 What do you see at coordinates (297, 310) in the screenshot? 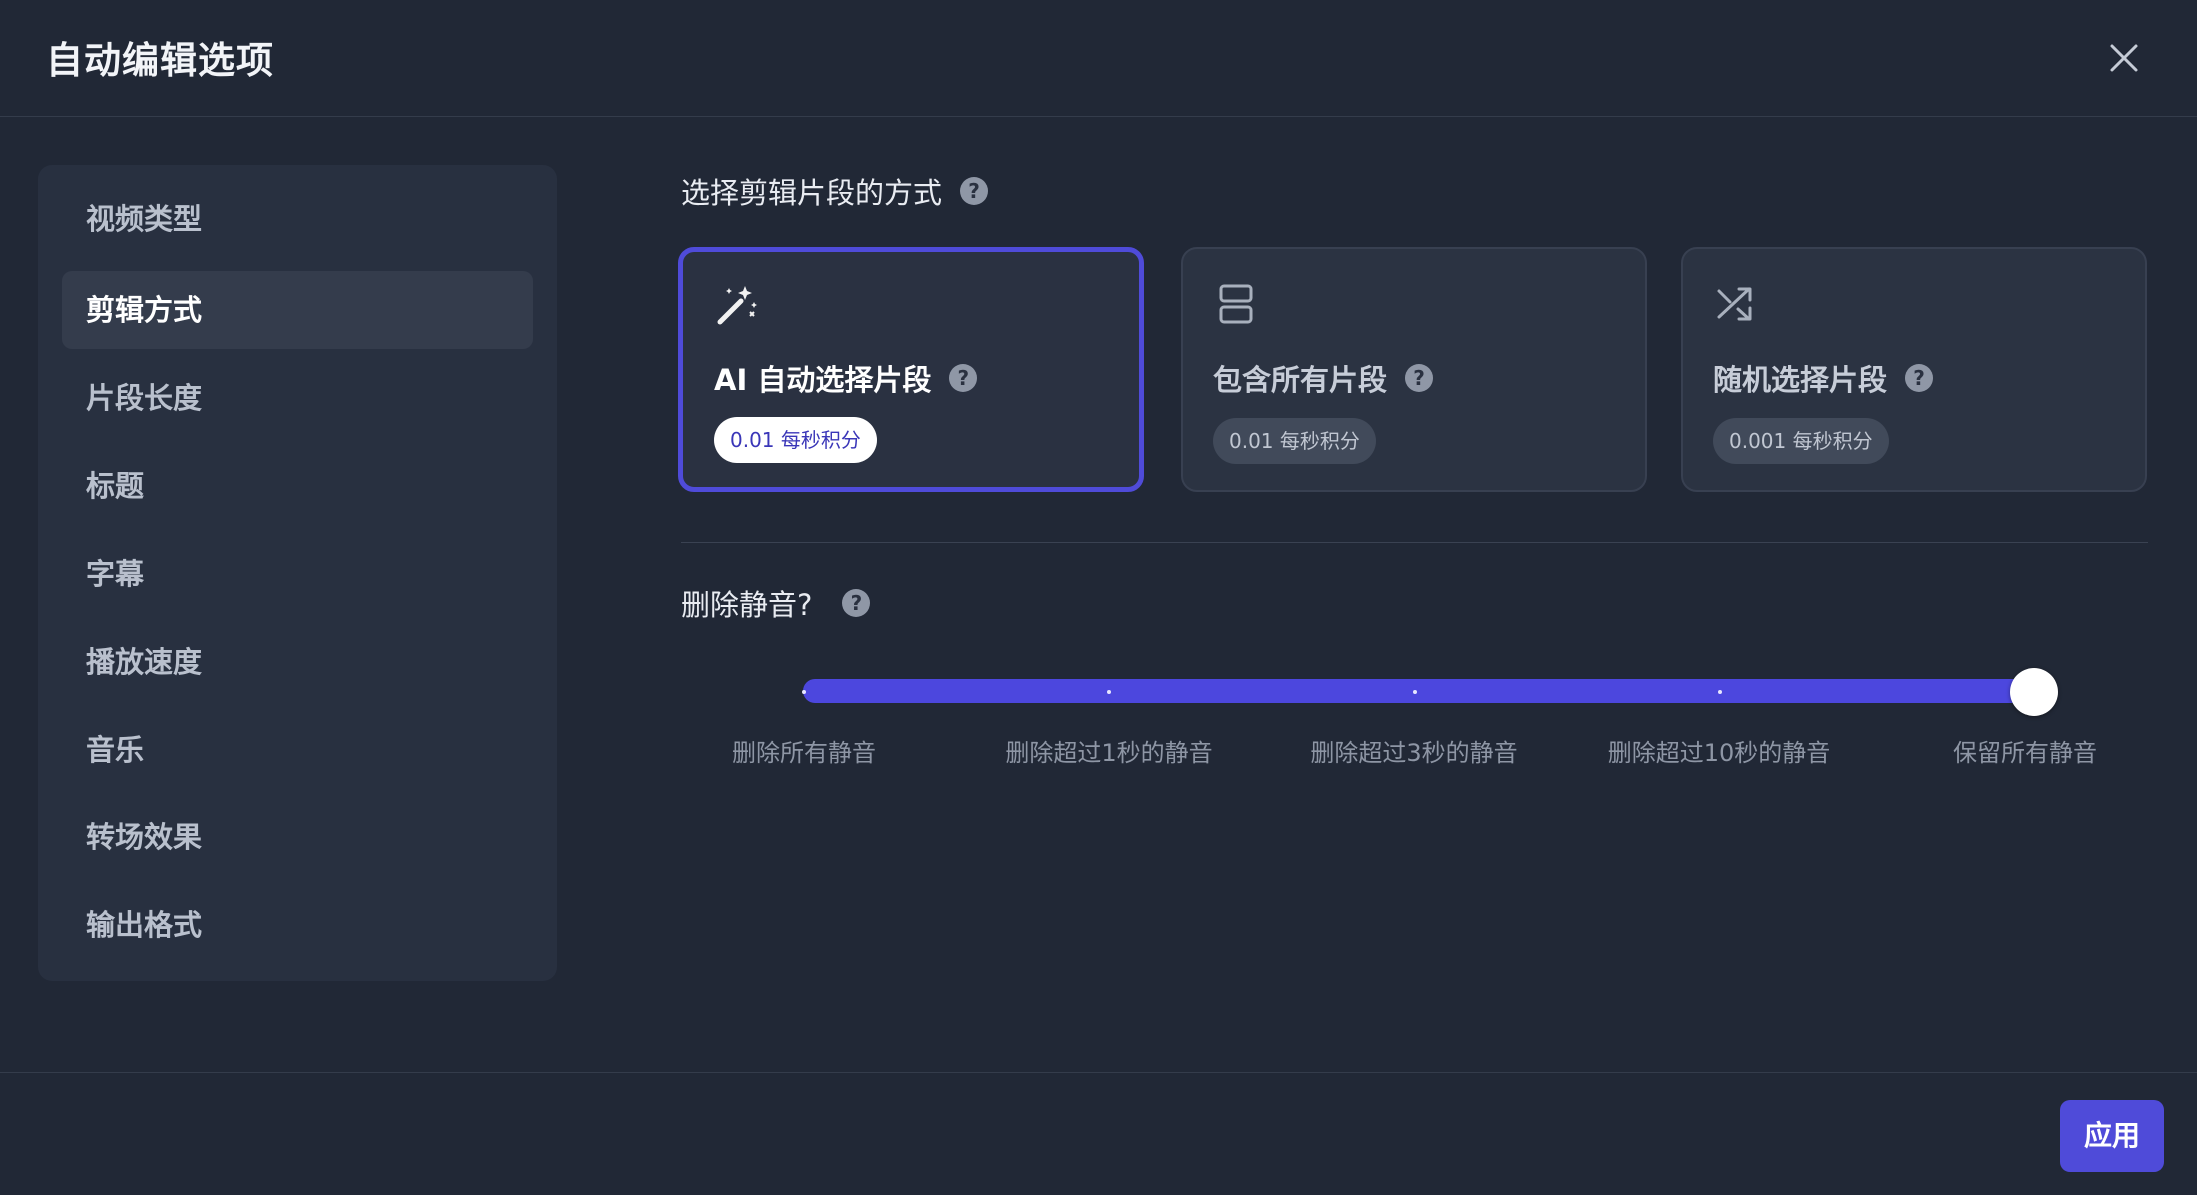
I see `sidebar-item-clip-method: 剪辑方式` at bounding box center [297, 310].